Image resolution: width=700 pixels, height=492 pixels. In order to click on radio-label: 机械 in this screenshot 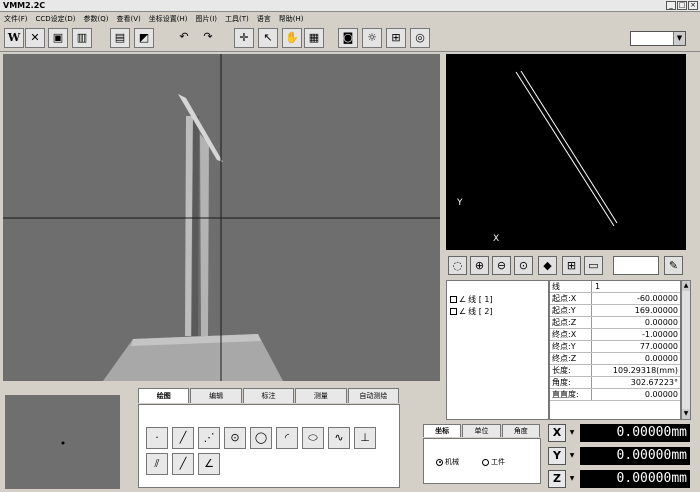, I will do `click(452, 462)`.